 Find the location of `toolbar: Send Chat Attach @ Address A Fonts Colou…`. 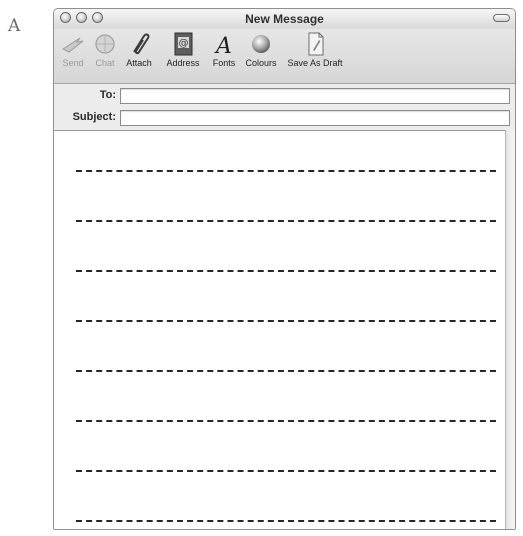

toolbar: Send Chat Attach @ Address A Fonts Colou… is located at coordinates (284, 56).